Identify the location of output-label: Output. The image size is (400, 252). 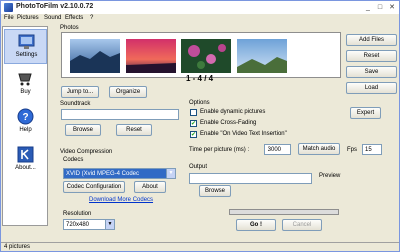
(198, 167).